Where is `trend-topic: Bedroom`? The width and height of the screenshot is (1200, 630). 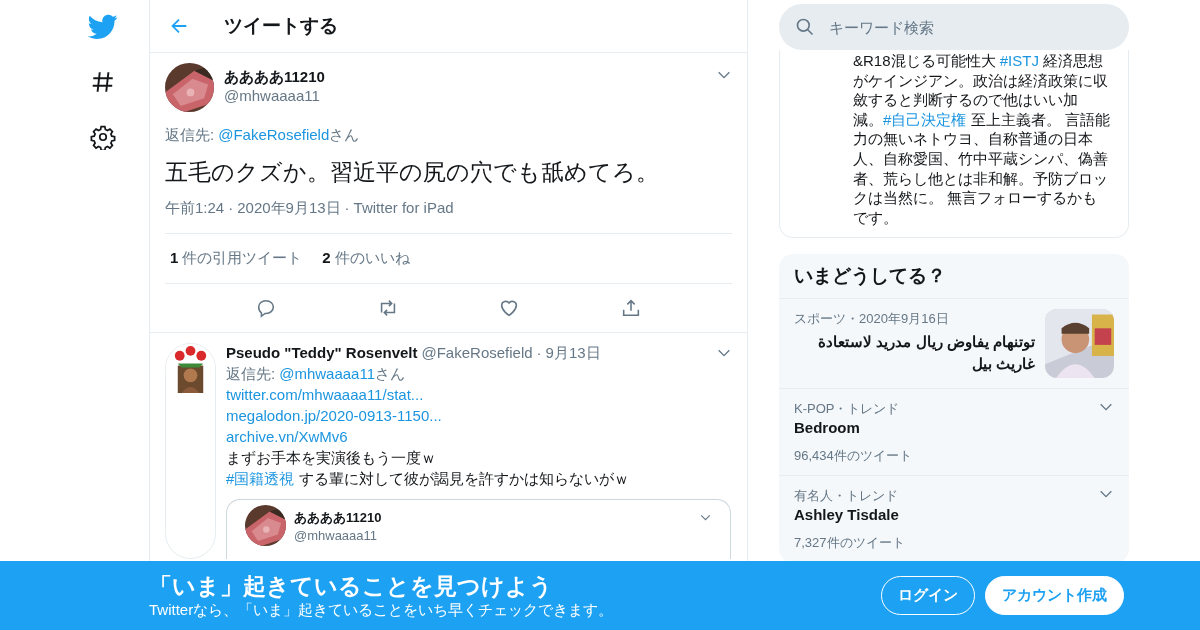
trend-topic: Bedroom is located at coordinates (827, 428).